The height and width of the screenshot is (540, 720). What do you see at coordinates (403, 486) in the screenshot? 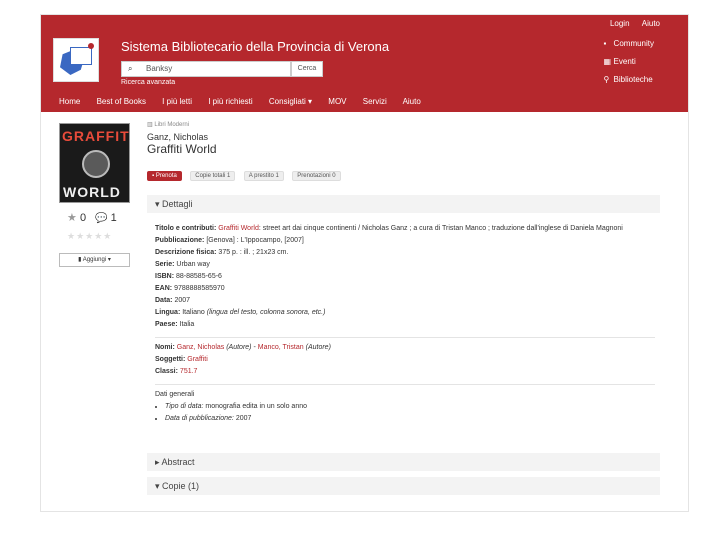
I see `copies-section-header: ▾ Copie (1)` at bounding box center [403, 486].